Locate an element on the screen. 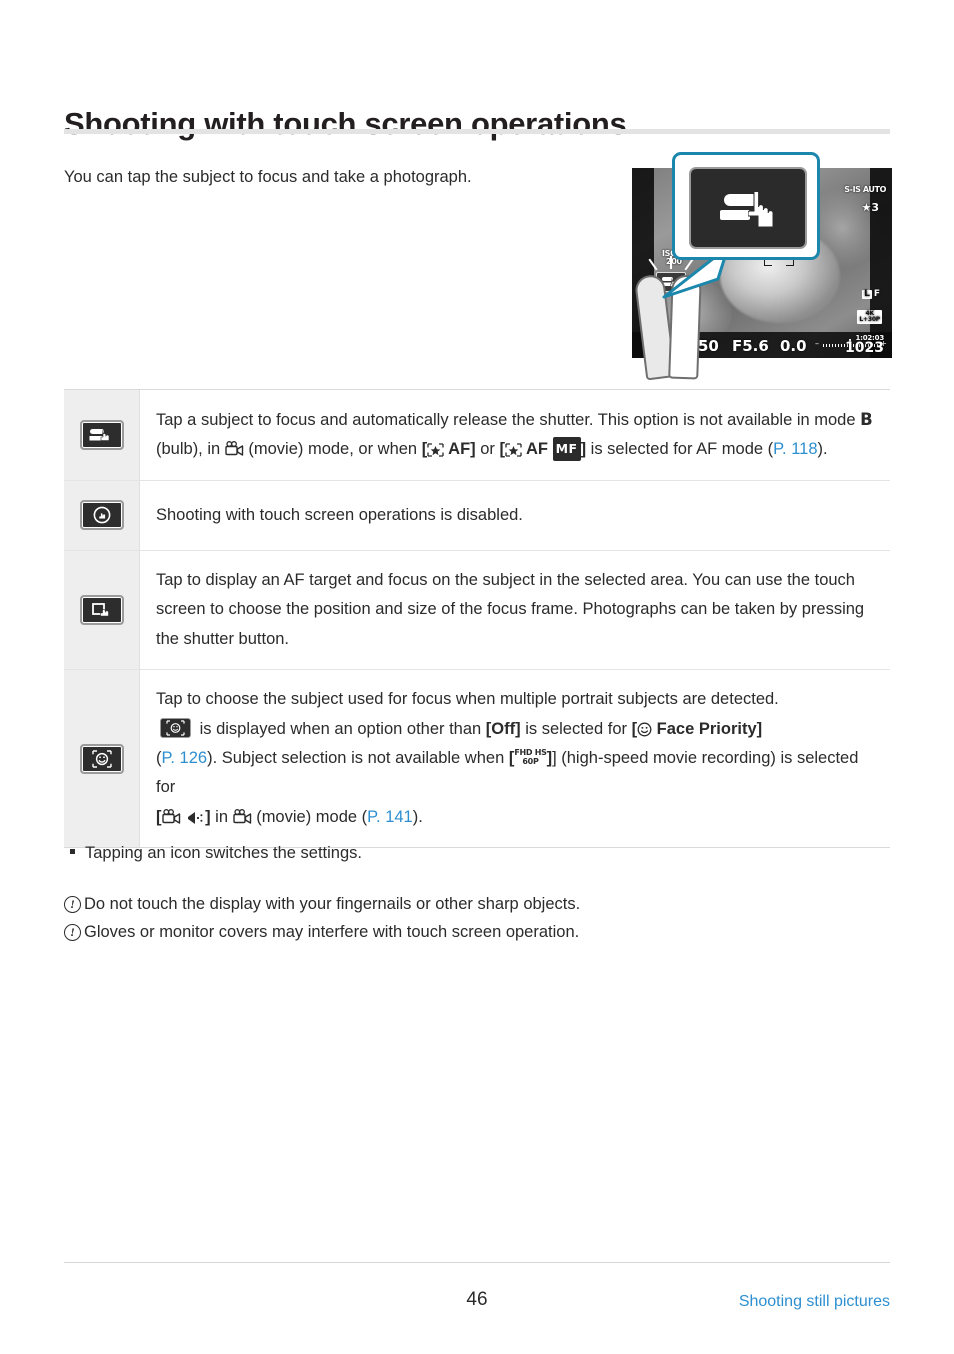 This screenshot has width=954, height=1354. page-reference-link: P. 118 is located at coordinates (795, 449).